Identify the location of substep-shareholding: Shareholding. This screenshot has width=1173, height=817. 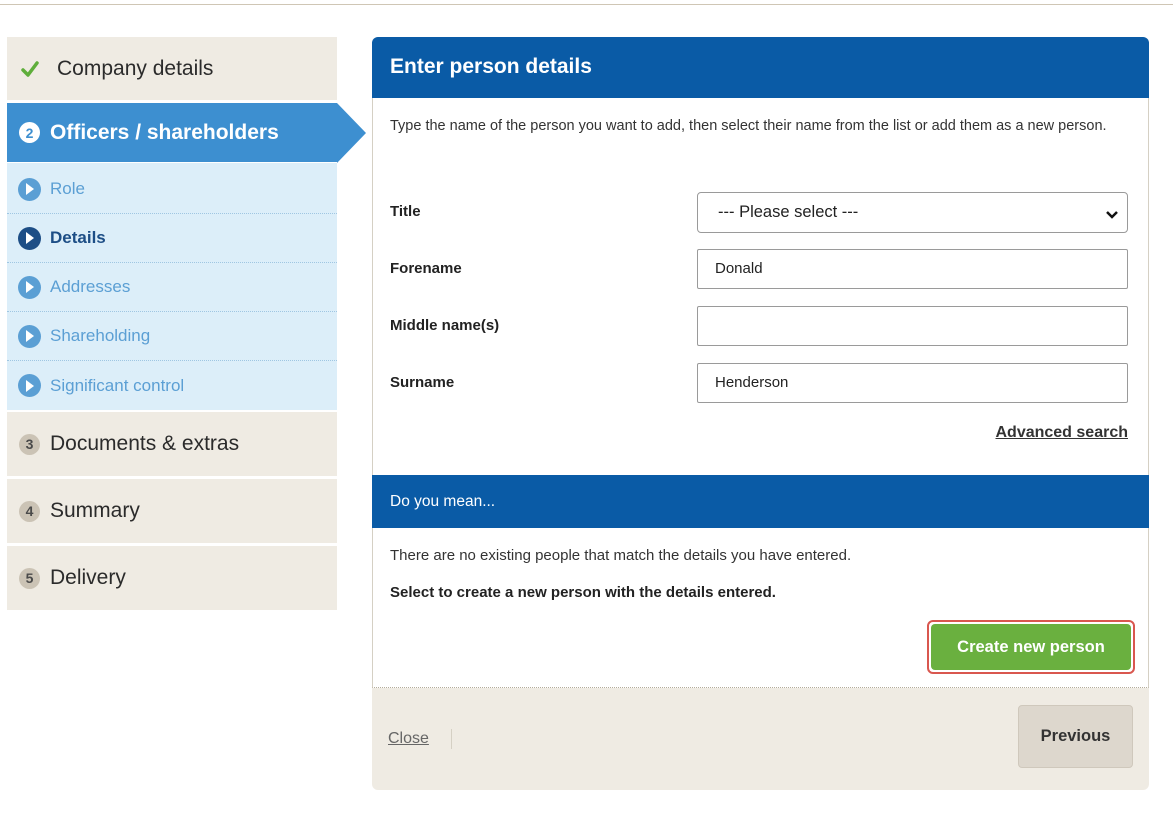
(172, 336).